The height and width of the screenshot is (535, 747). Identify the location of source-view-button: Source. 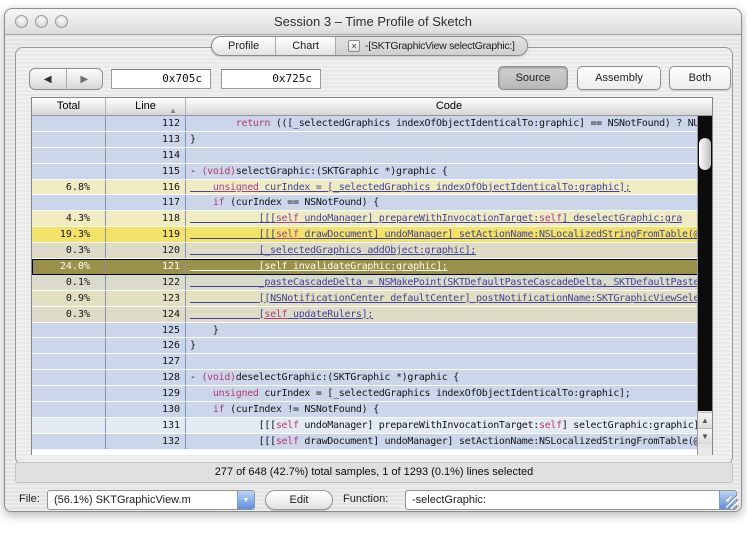
(533, 78).